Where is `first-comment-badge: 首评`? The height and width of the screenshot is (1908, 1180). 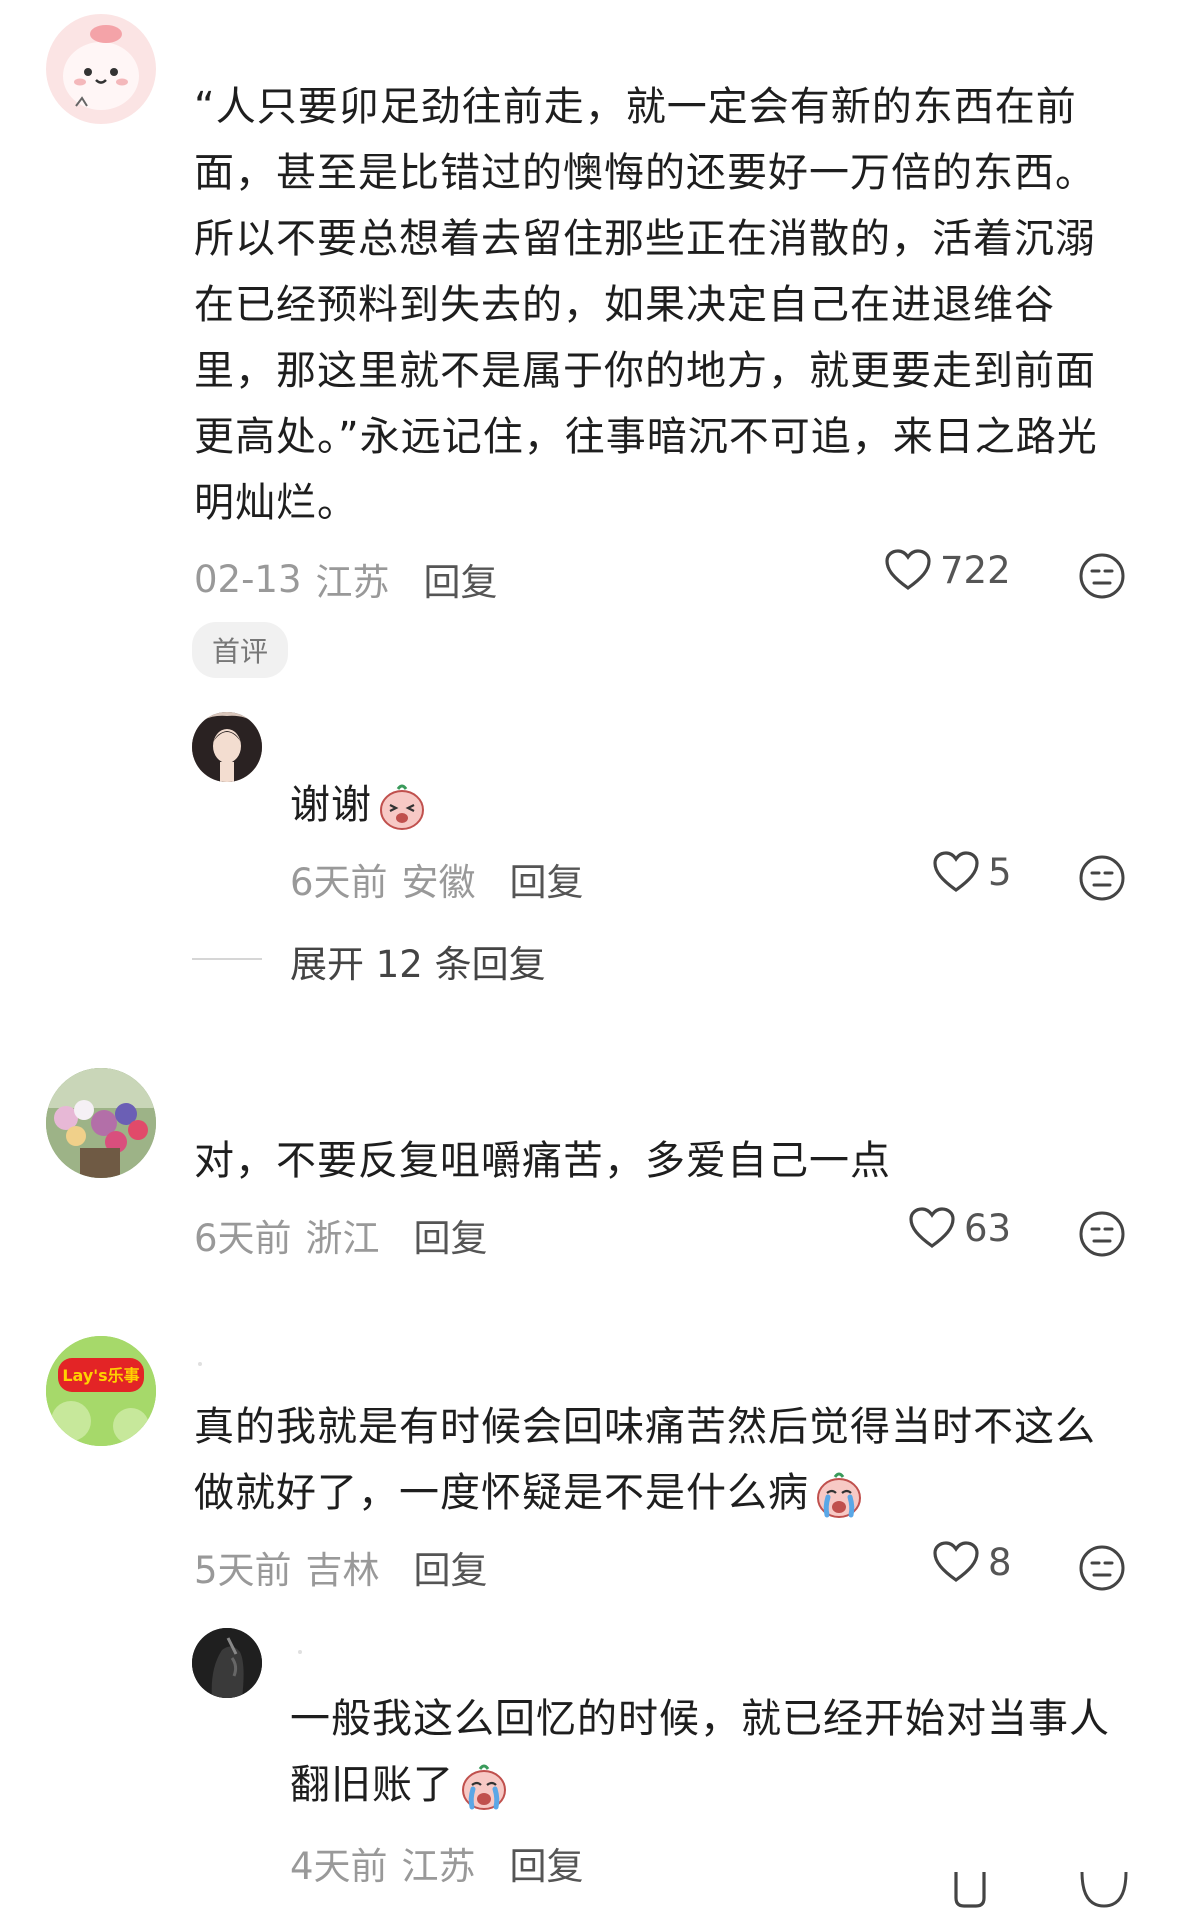
first-comment-badge: 首评 is located at coordinates (240, 650).